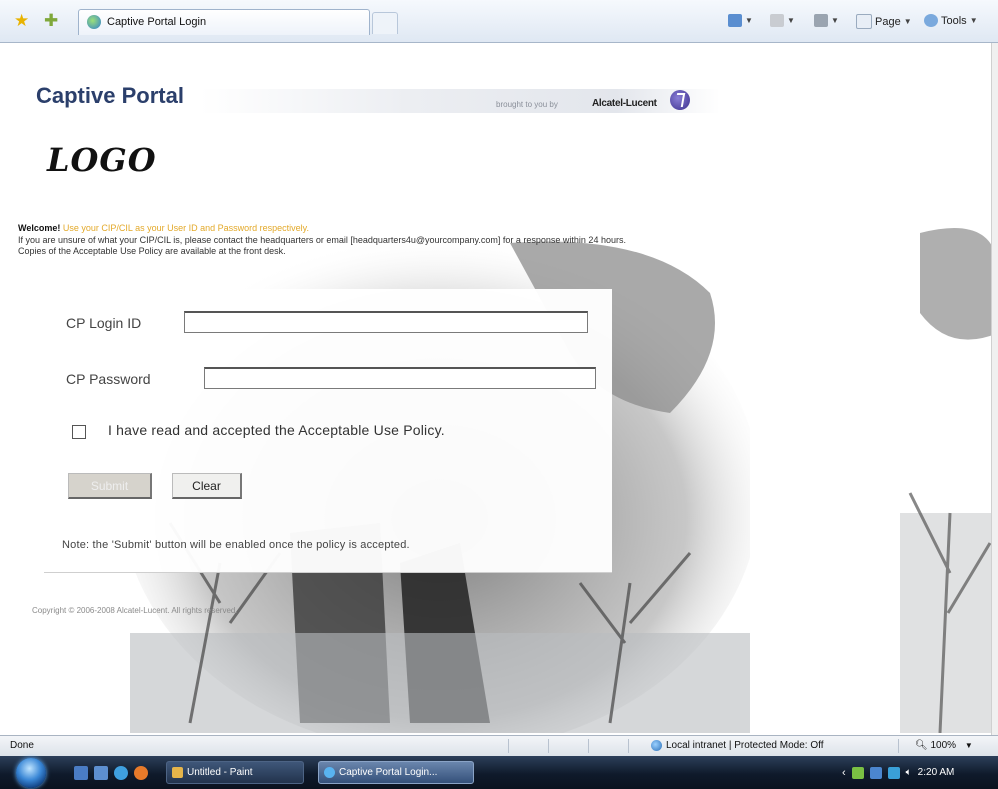 The width and height of the screenshot is (998, 789). I want to click on welcome-lead: Welcome!, so click(39, 228).